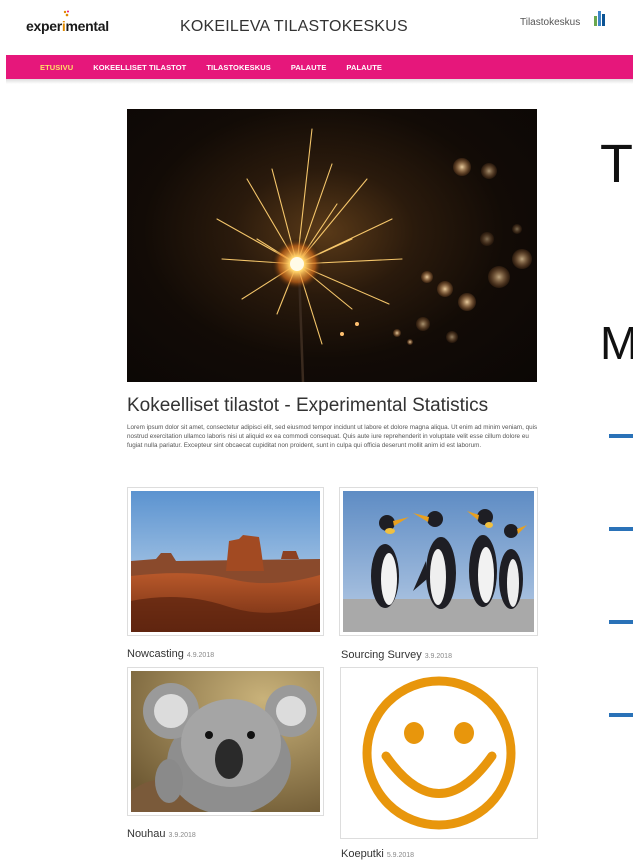 This screenshot has height=863, width=633. What do you see at coordinates (599, 18) in the screenshot?
I see `tilastokeskus-mark-icon` at bounding box center [599, 18].